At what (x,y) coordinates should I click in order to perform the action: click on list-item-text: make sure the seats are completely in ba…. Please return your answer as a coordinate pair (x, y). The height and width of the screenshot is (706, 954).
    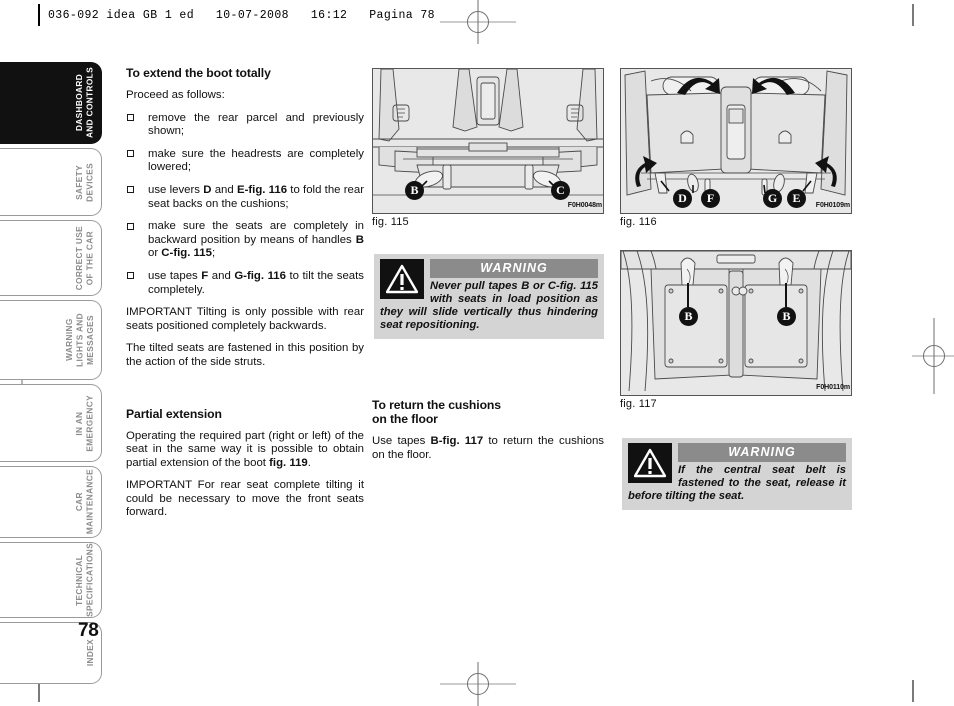
    Looking at the image, I should click on (256, 240).